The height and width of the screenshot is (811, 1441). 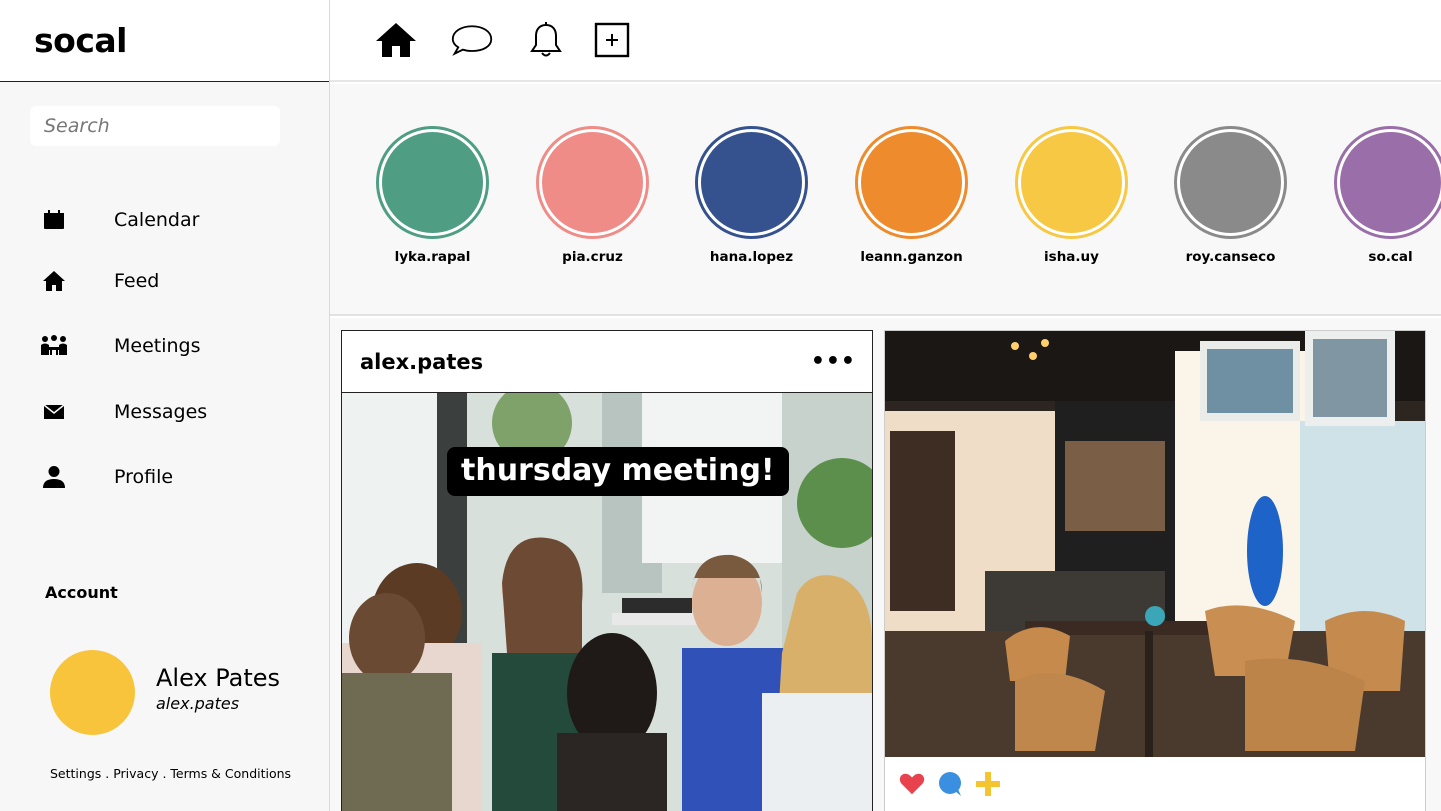 What do you see at coordinates (421, 362) in the screenshot?
I see `post-username: alex.pates` at bounding box center [421, 362].